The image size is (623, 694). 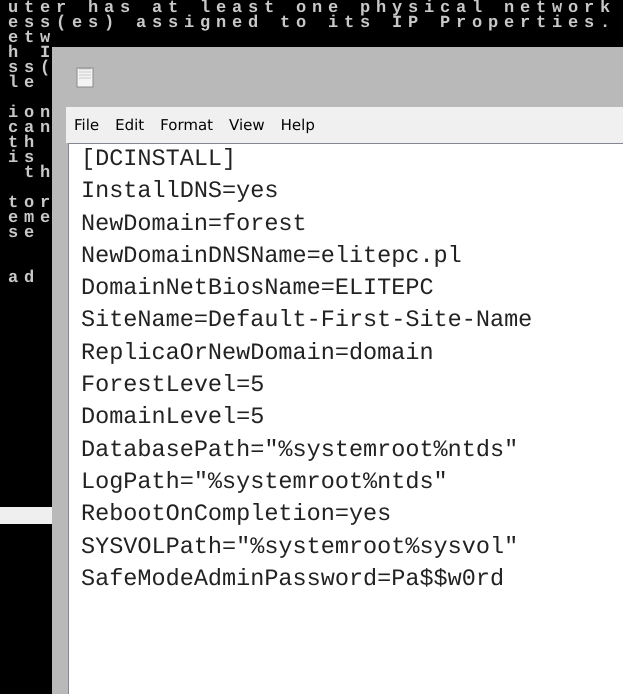 I want to click on console-text: le, so click(x=24, y=83).